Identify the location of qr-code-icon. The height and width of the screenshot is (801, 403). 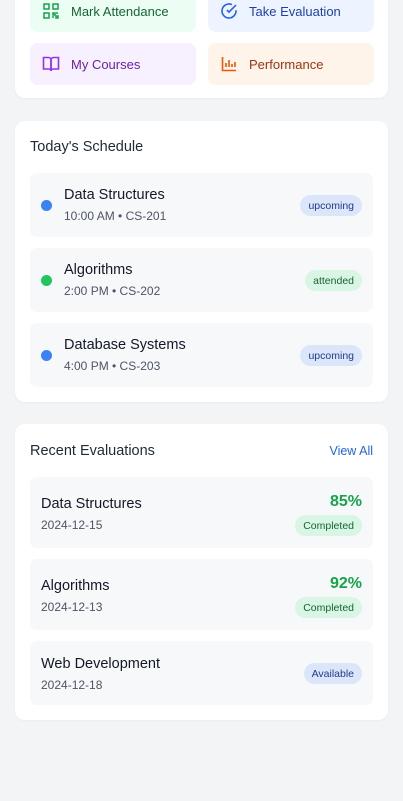
(51, 11).